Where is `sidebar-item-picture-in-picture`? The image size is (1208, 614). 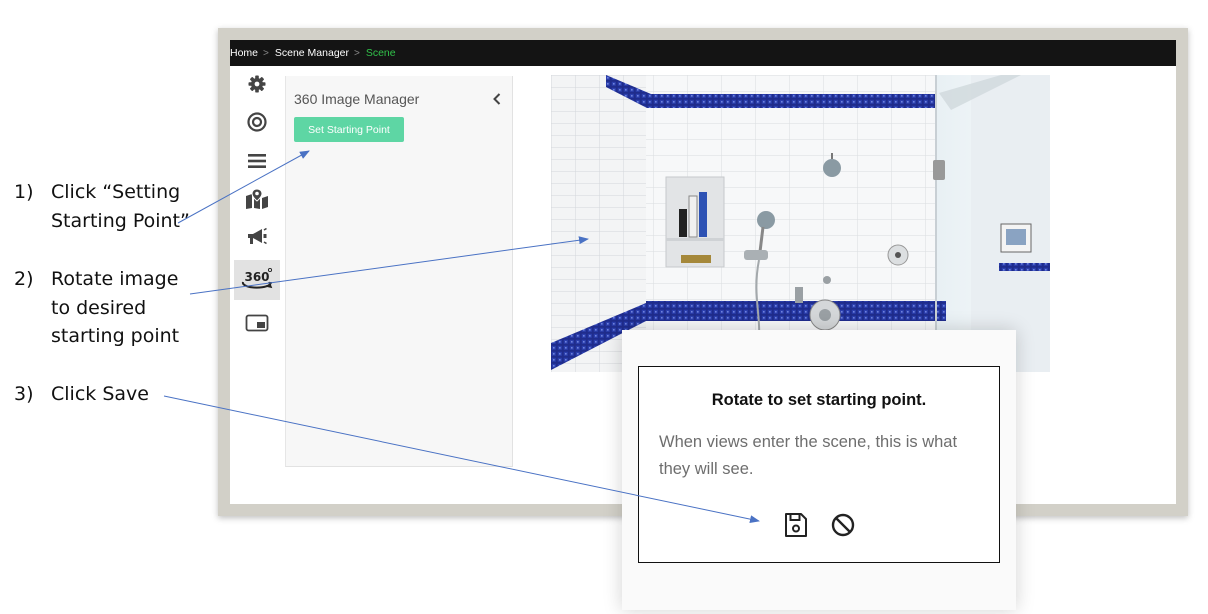
sidebar-item-picture-in-picture is located at coordinates (257, 323).